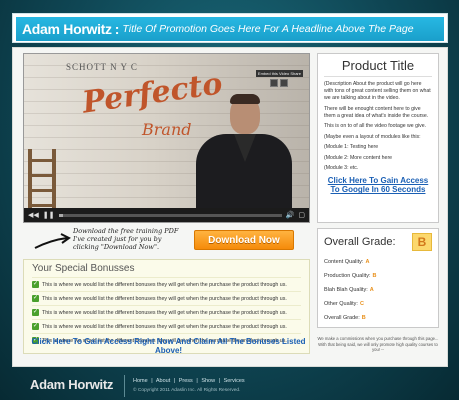 The height and width of the screenshot is (400, 459). Describe the element at coordinates (347, 276) in the screenshot. I see `grade-label: Production Quality:` at that location.